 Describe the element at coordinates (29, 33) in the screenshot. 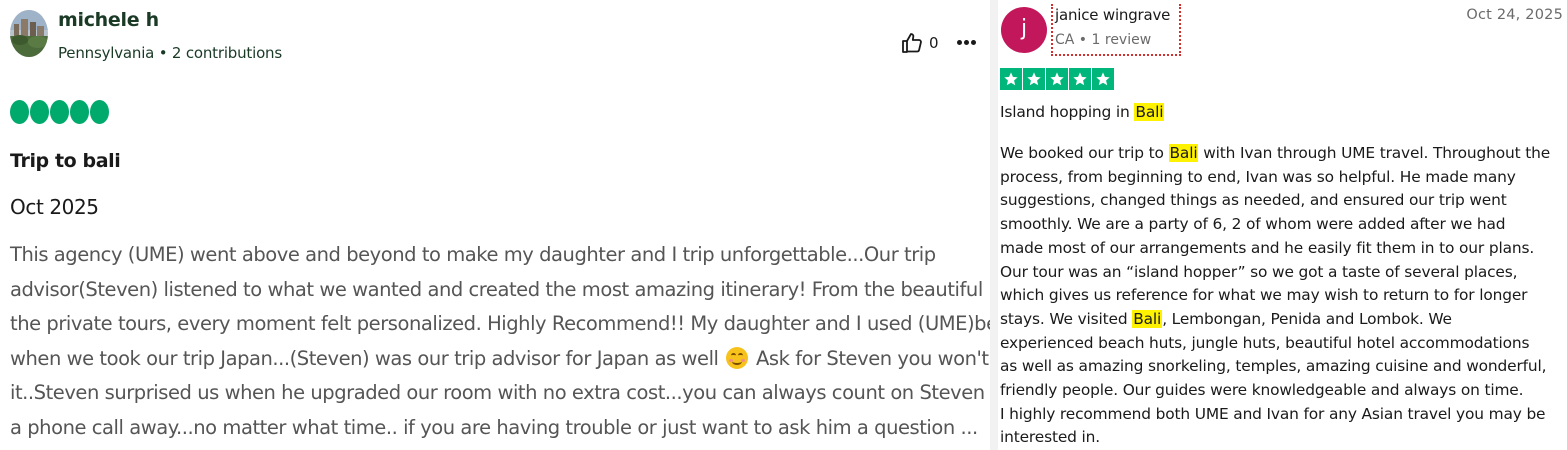

I see `avatar` at that location.